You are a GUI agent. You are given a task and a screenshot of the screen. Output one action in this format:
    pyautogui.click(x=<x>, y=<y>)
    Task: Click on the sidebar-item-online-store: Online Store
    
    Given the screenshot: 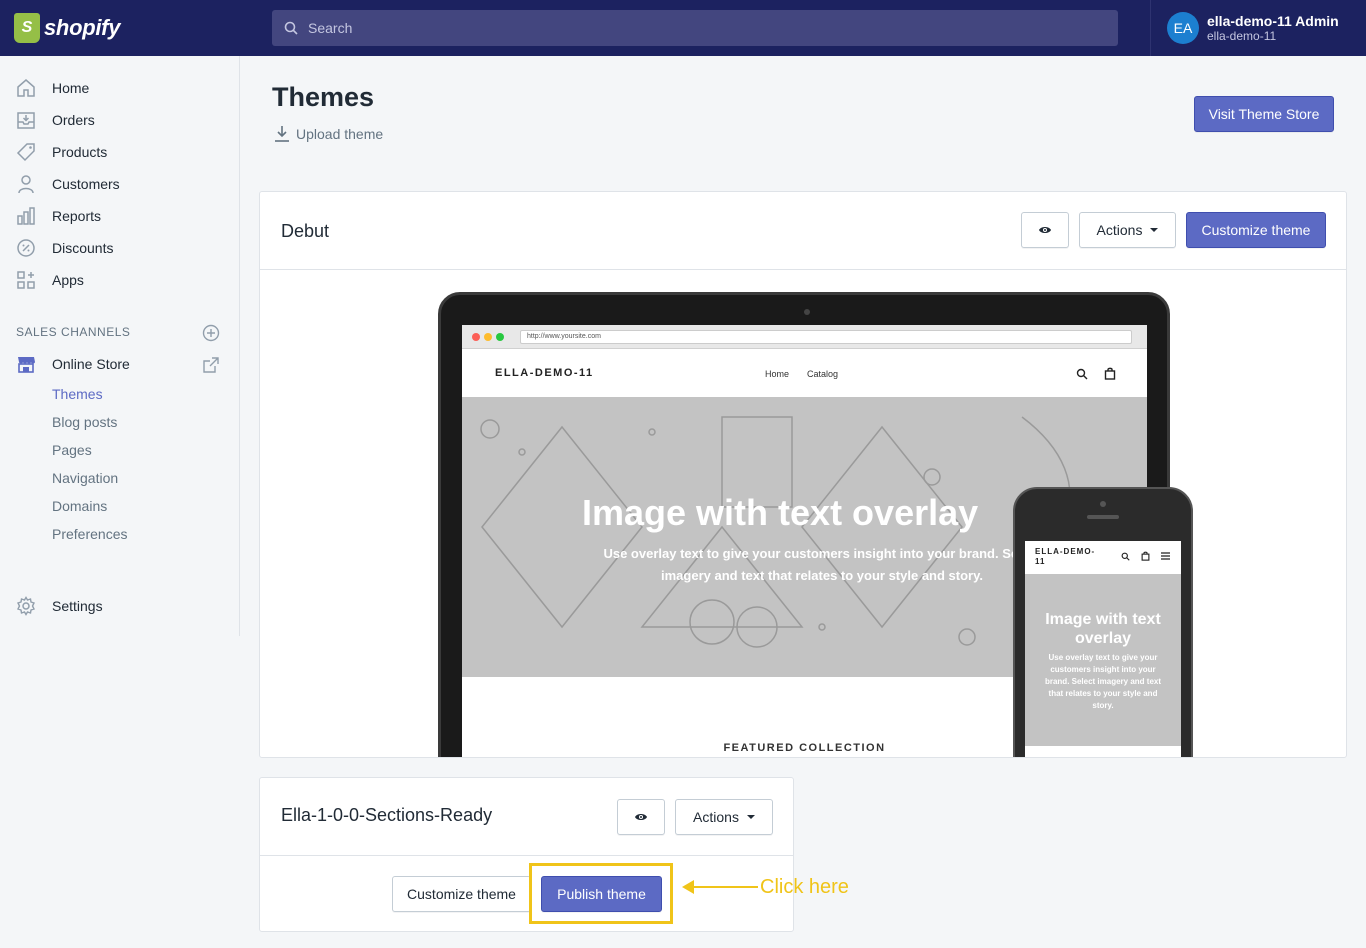 What is the action you would take?
    pyautogui.click(x=73, y=364)
    